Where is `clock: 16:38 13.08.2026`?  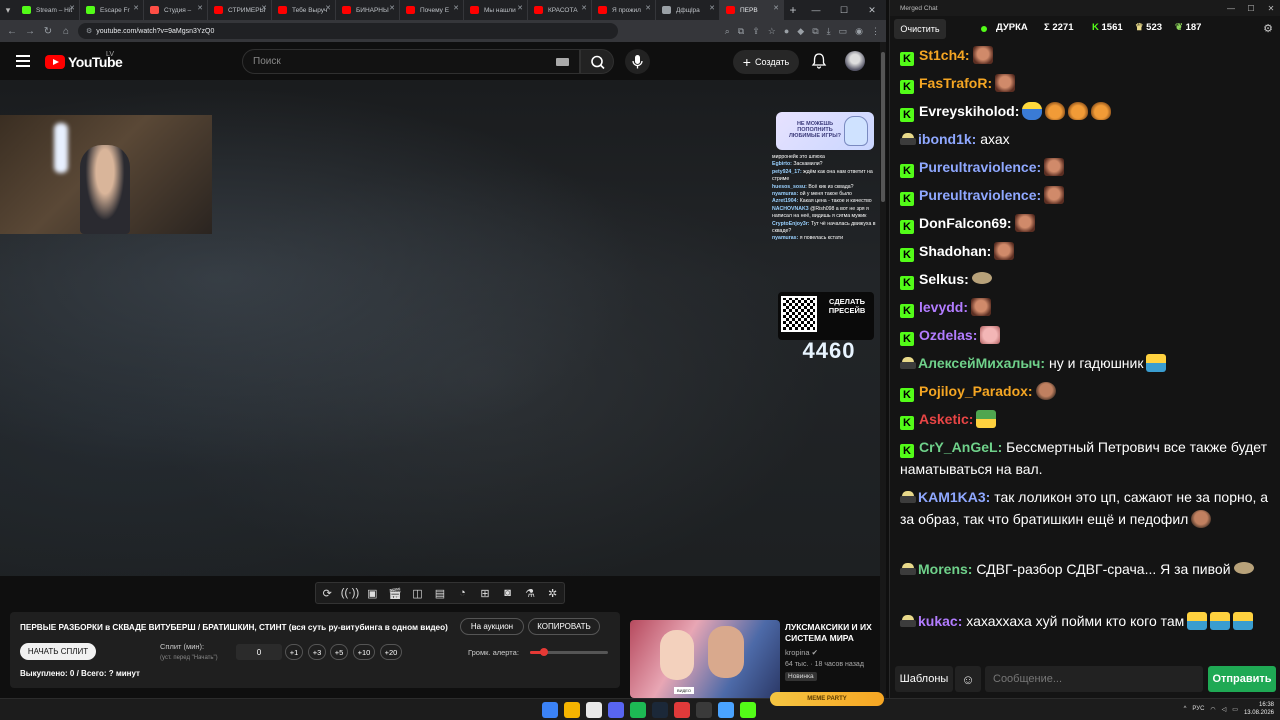
clock: 16:38 13.08.2026 is located at coordinates (1259, 709).